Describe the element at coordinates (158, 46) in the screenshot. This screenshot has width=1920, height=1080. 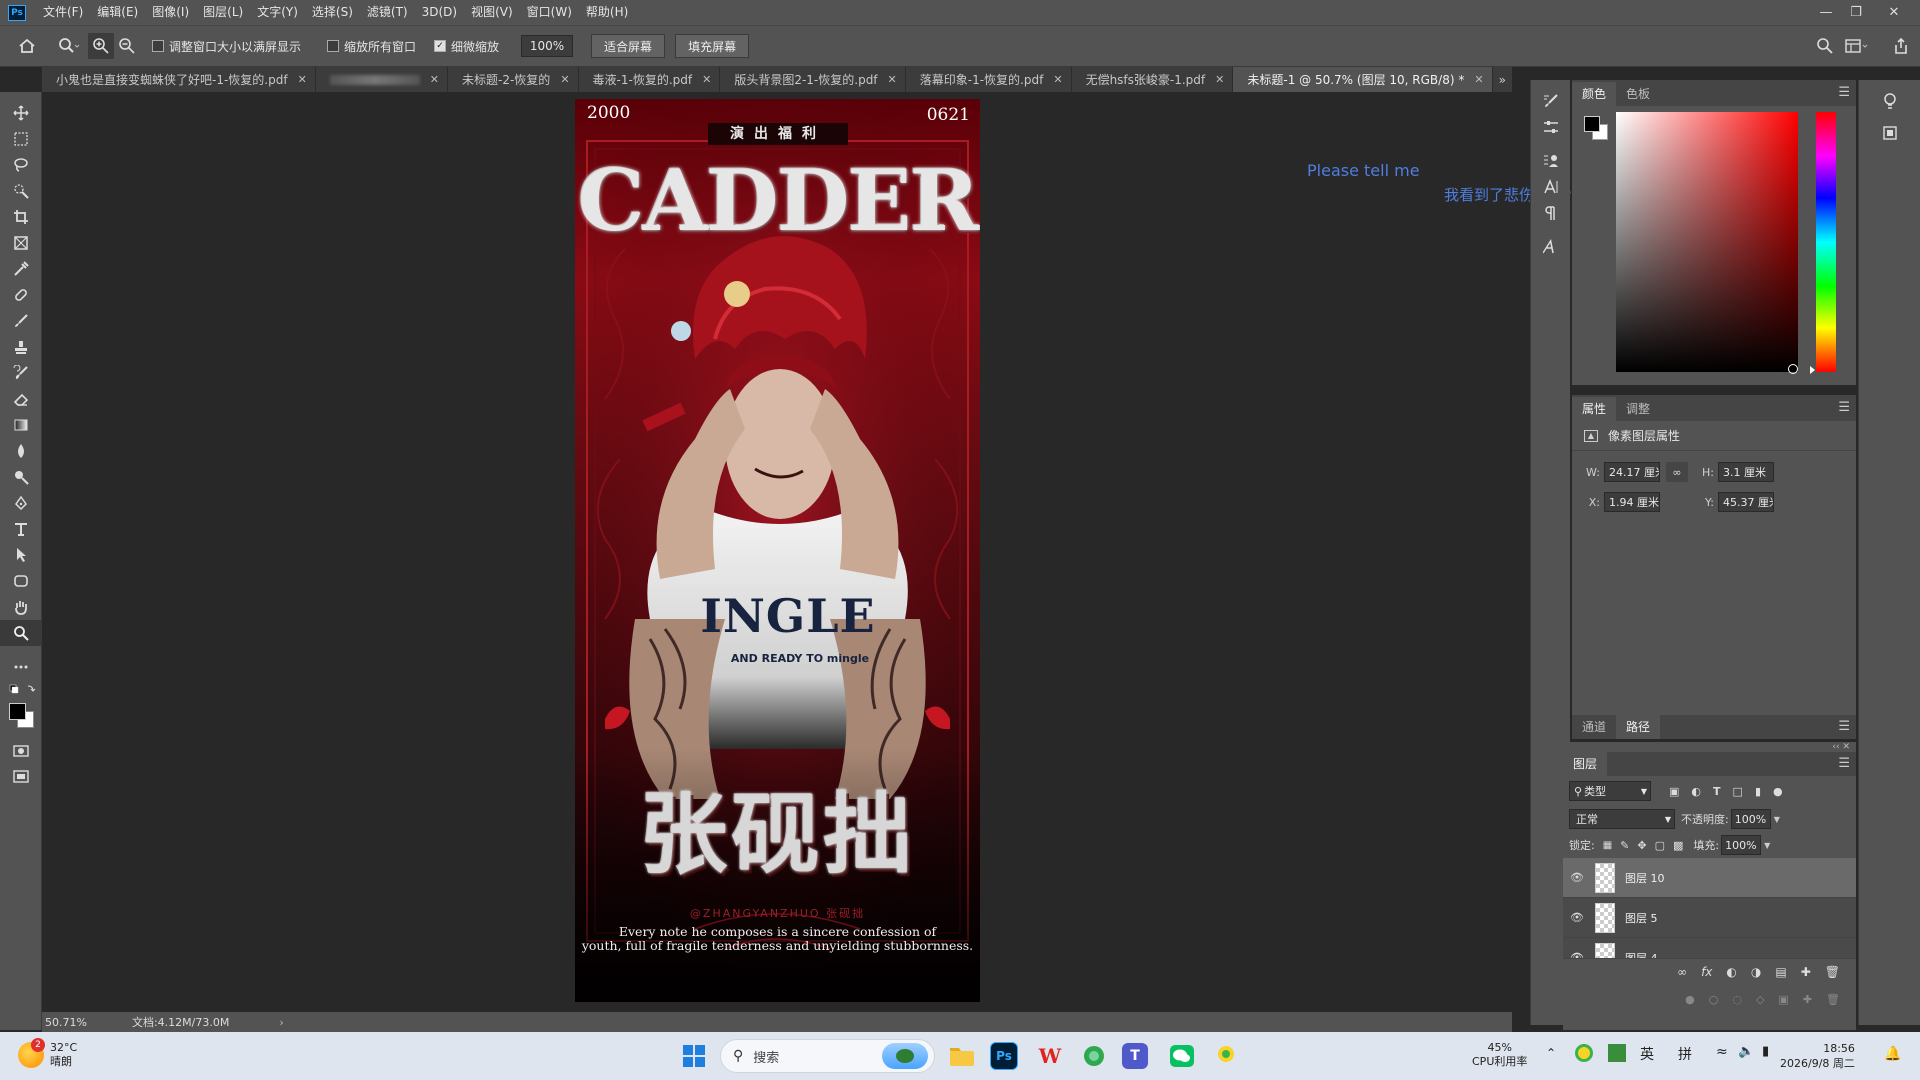
I see `resize-windows-checkbox` at that location.